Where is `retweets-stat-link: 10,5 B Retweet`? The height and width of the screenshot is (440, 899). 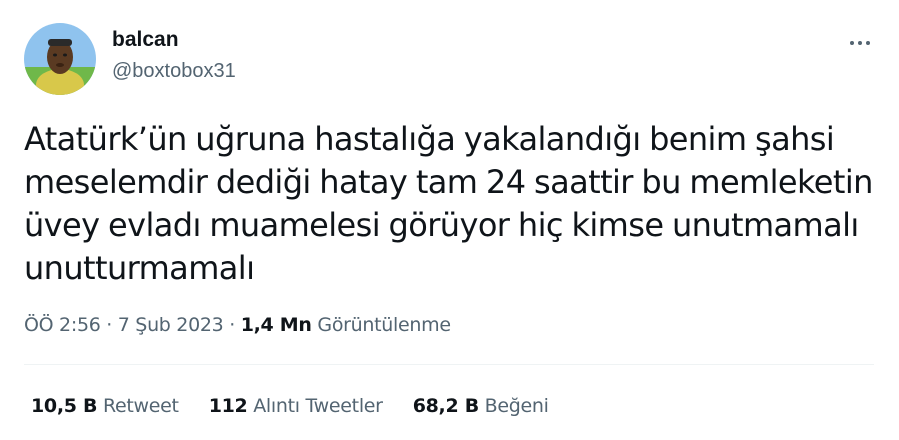
retweets-stat-link: 10,5 B Retweet is located at coordinates (105, 406).